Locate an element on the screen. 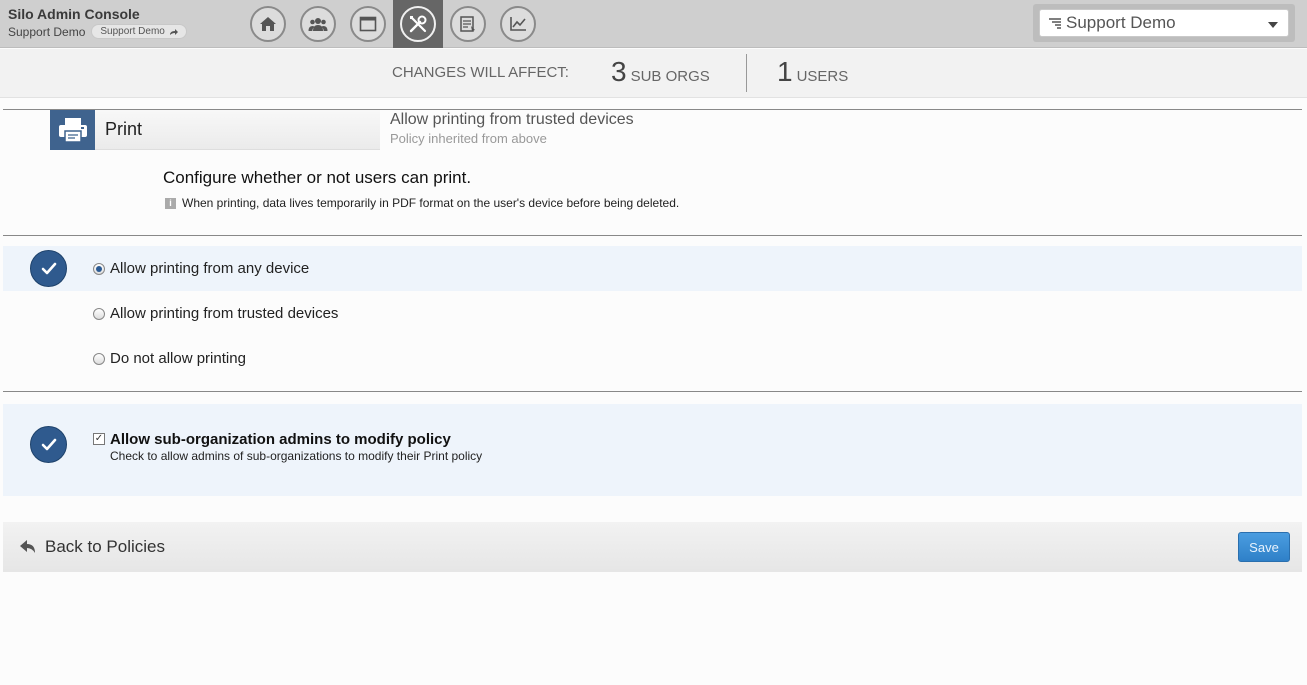 The image size is (1307, 685). tree-list-icon is located at coordinates (1055, 23).